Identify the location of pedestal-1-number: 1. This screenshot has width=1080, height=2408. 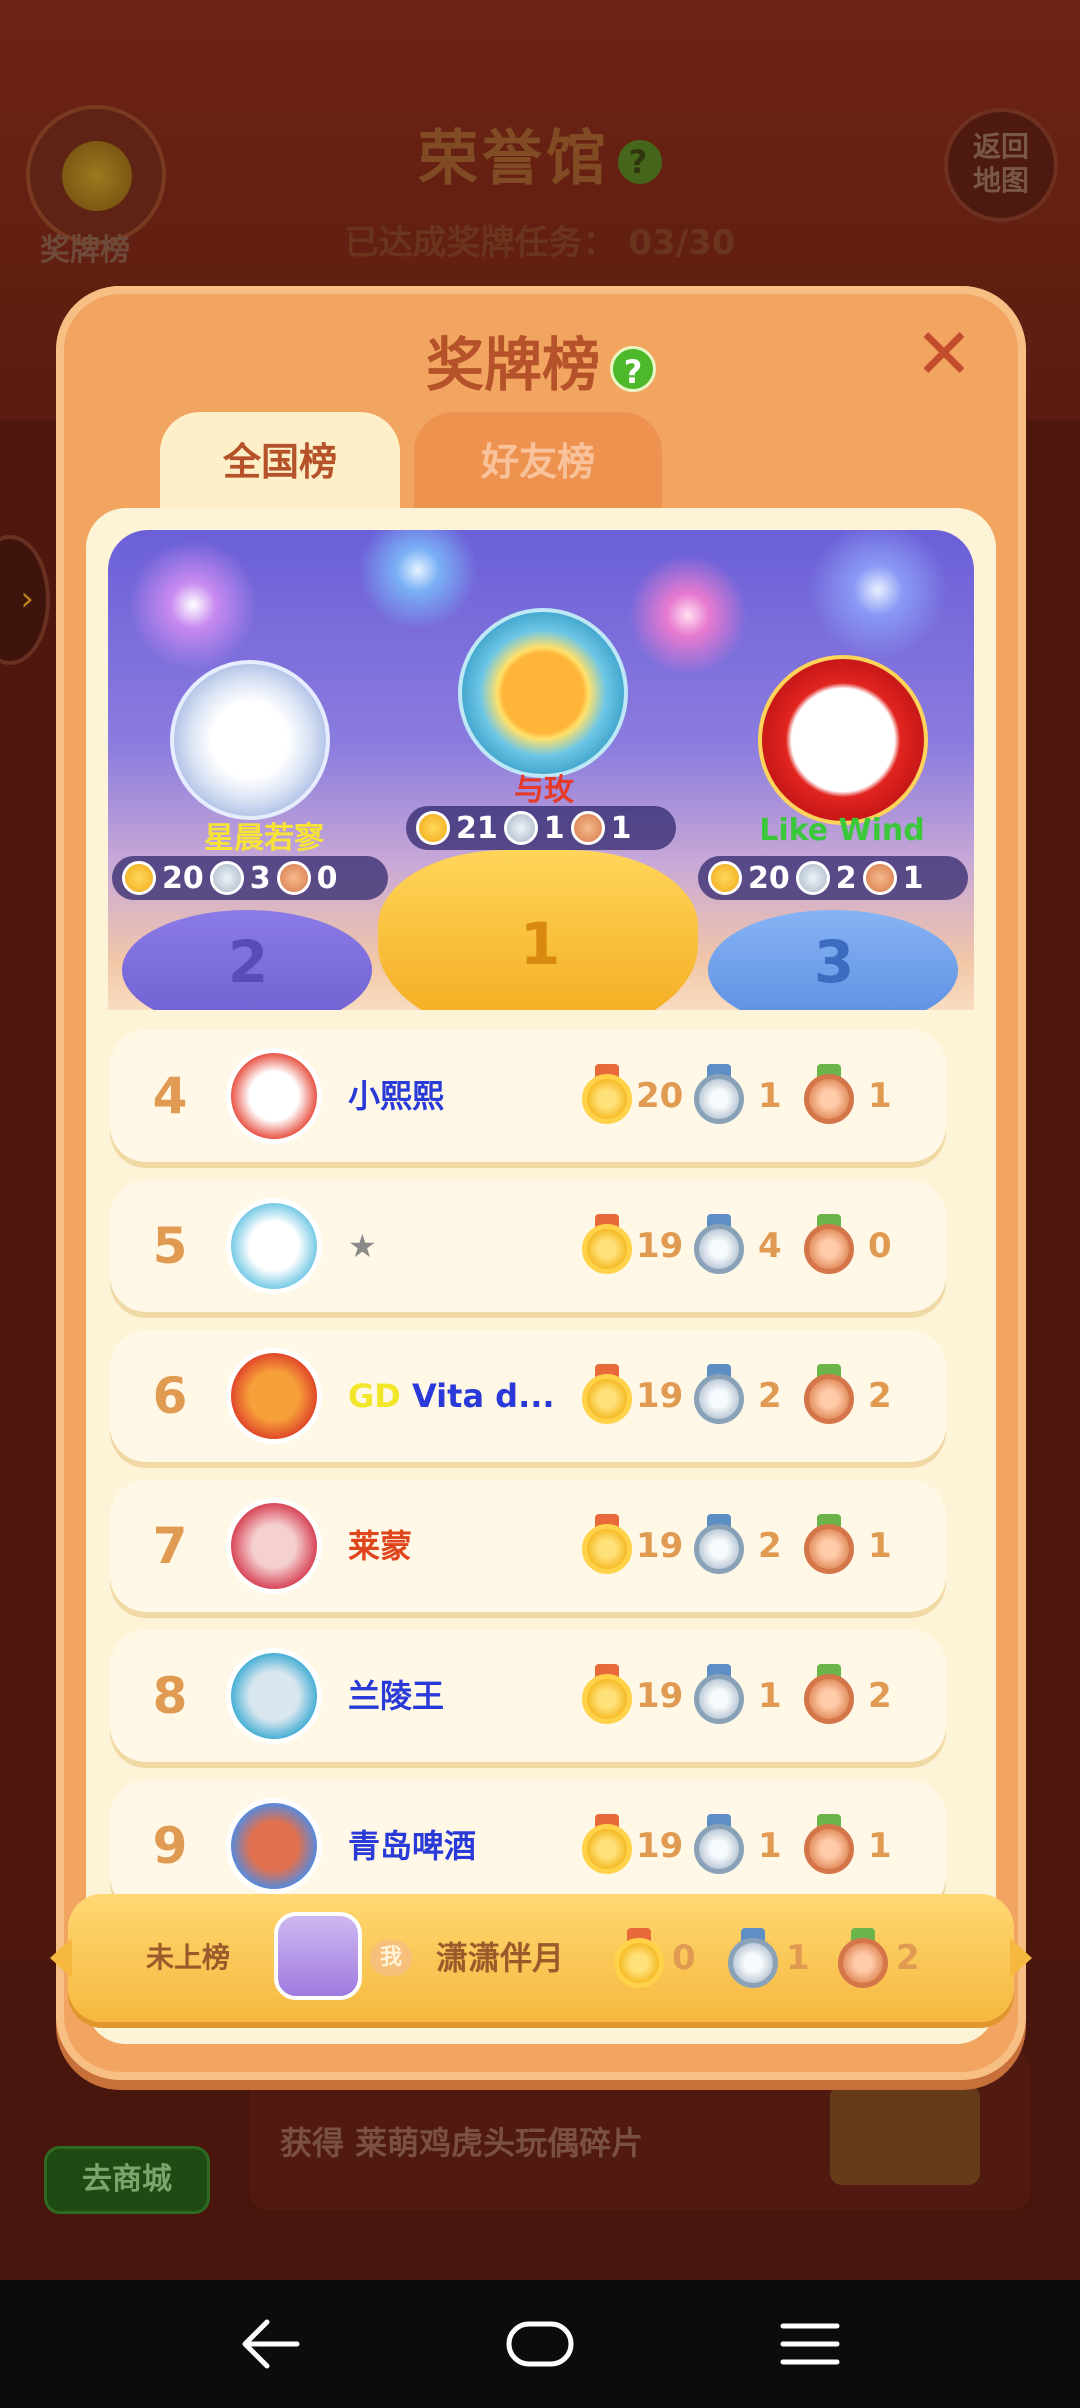
(540, 944).